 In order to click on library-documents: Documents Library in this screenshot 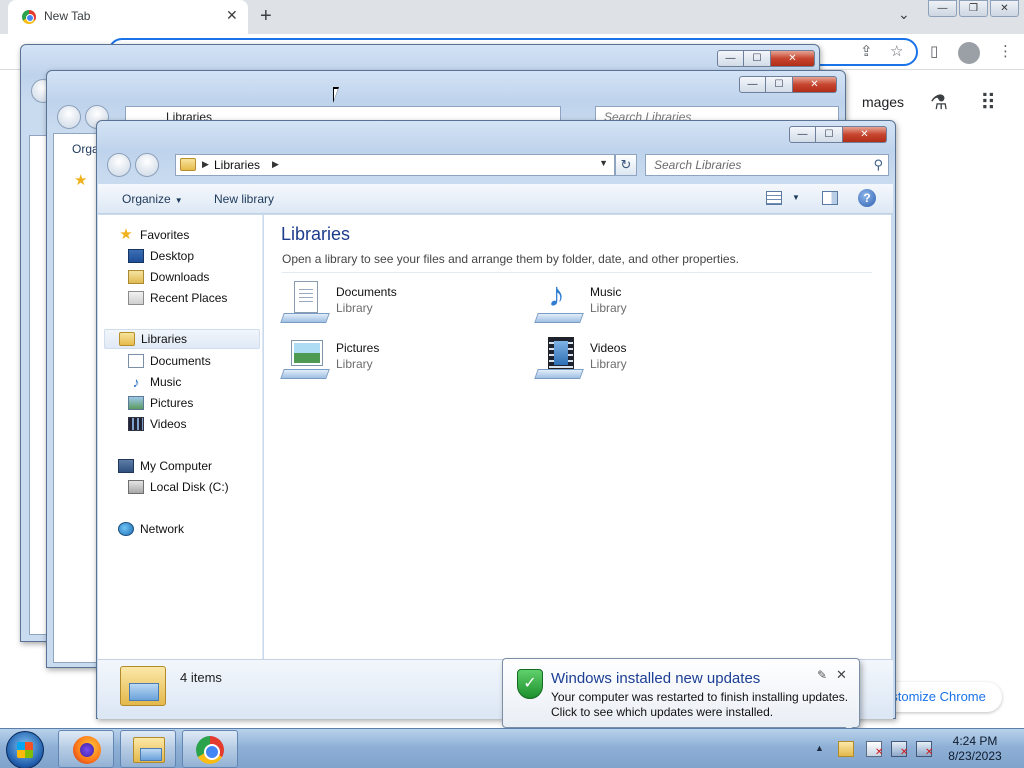, I will do `click(401, 304)`.